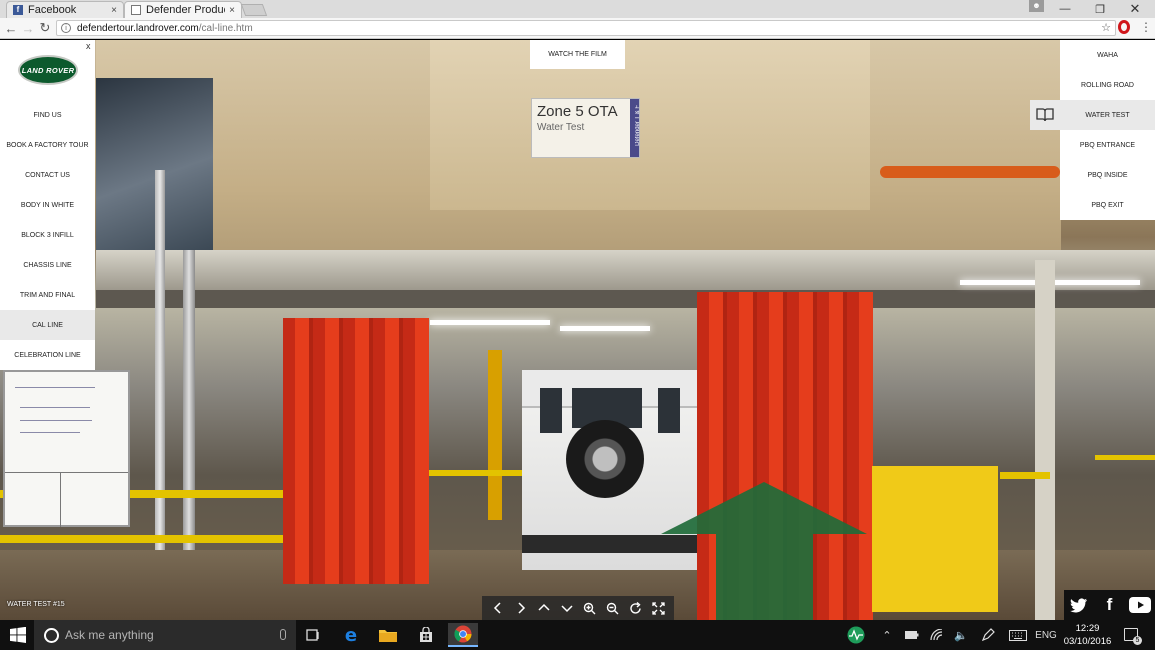  I want to click on youtube-icon, so click(1140, 605).